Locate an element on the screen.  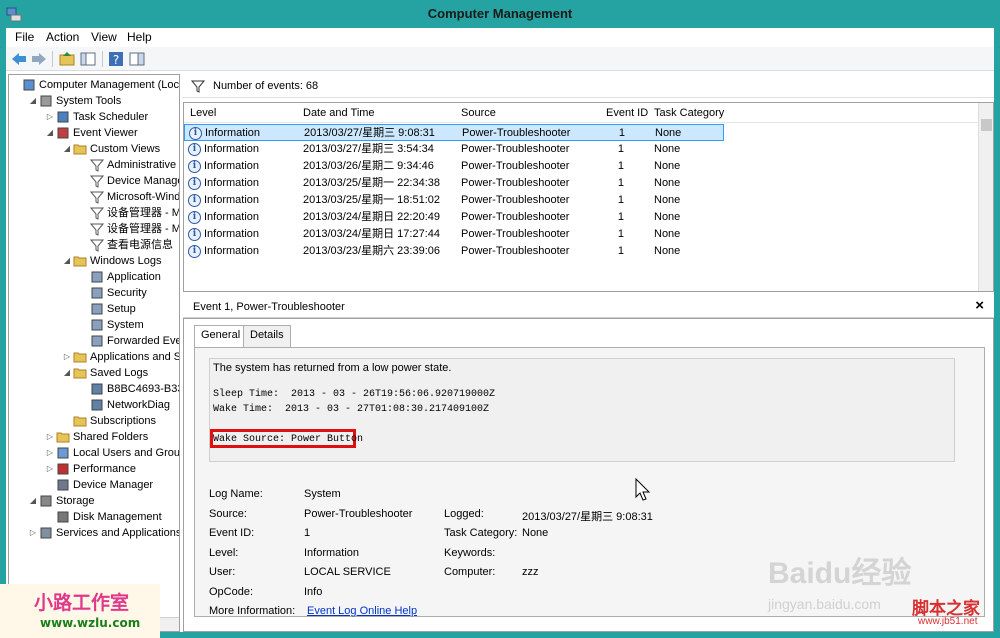
tree-item: ▷ Services and Applications is located at coordinates (94, 533).